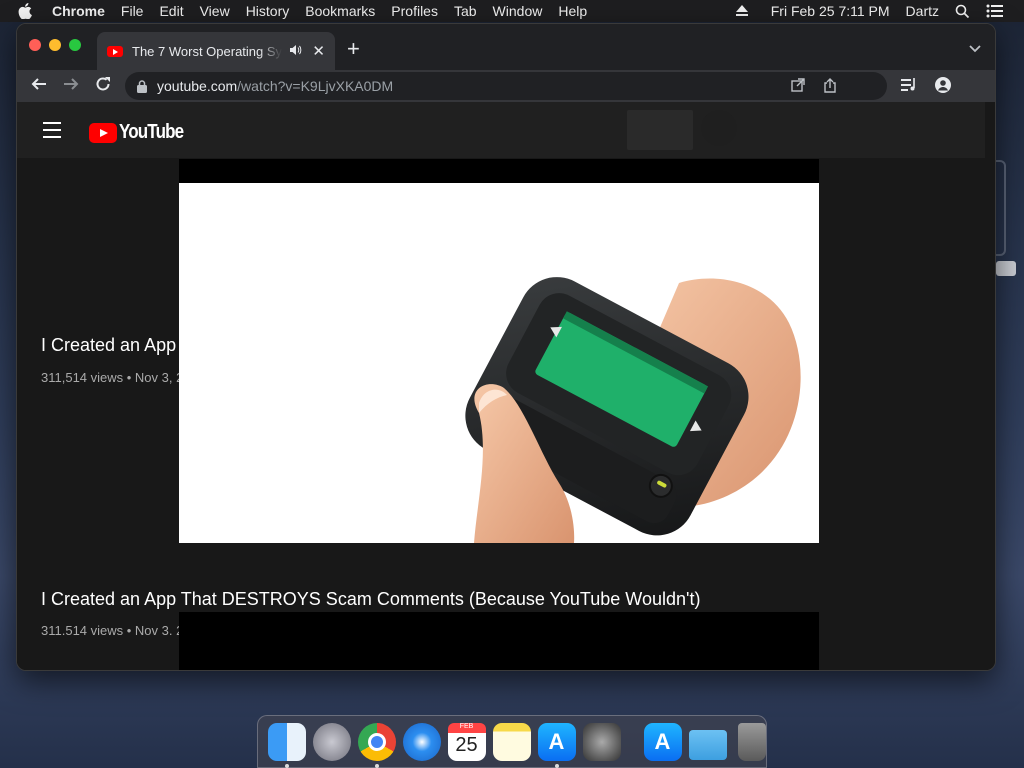 This screenshot has height=768, width=1024. What do you see at coordinates (318, 51) in the screenshot?
I see `close-tab-icon: ✕` at bounding box center [318, 51].